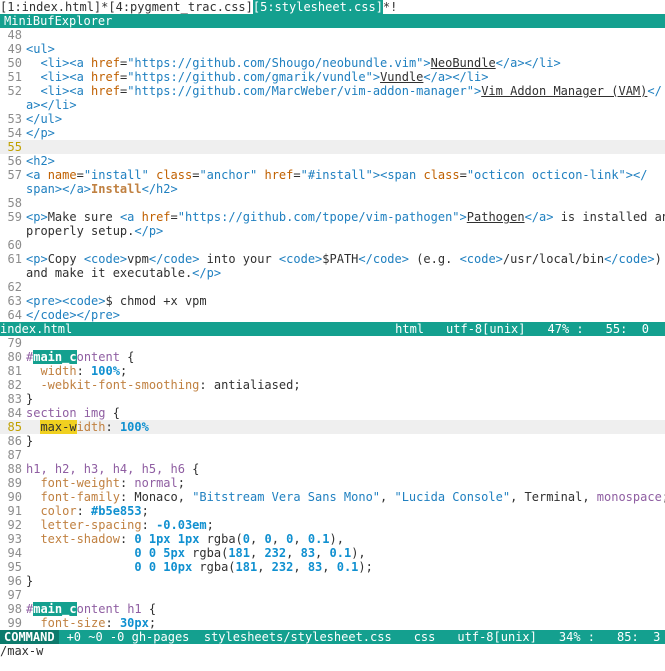 The image size is (665, 671). Describe the element at coordinates (332, 427) in the screenshot. I see `css-cursor-line: 85 max-width: 100%` at that location.